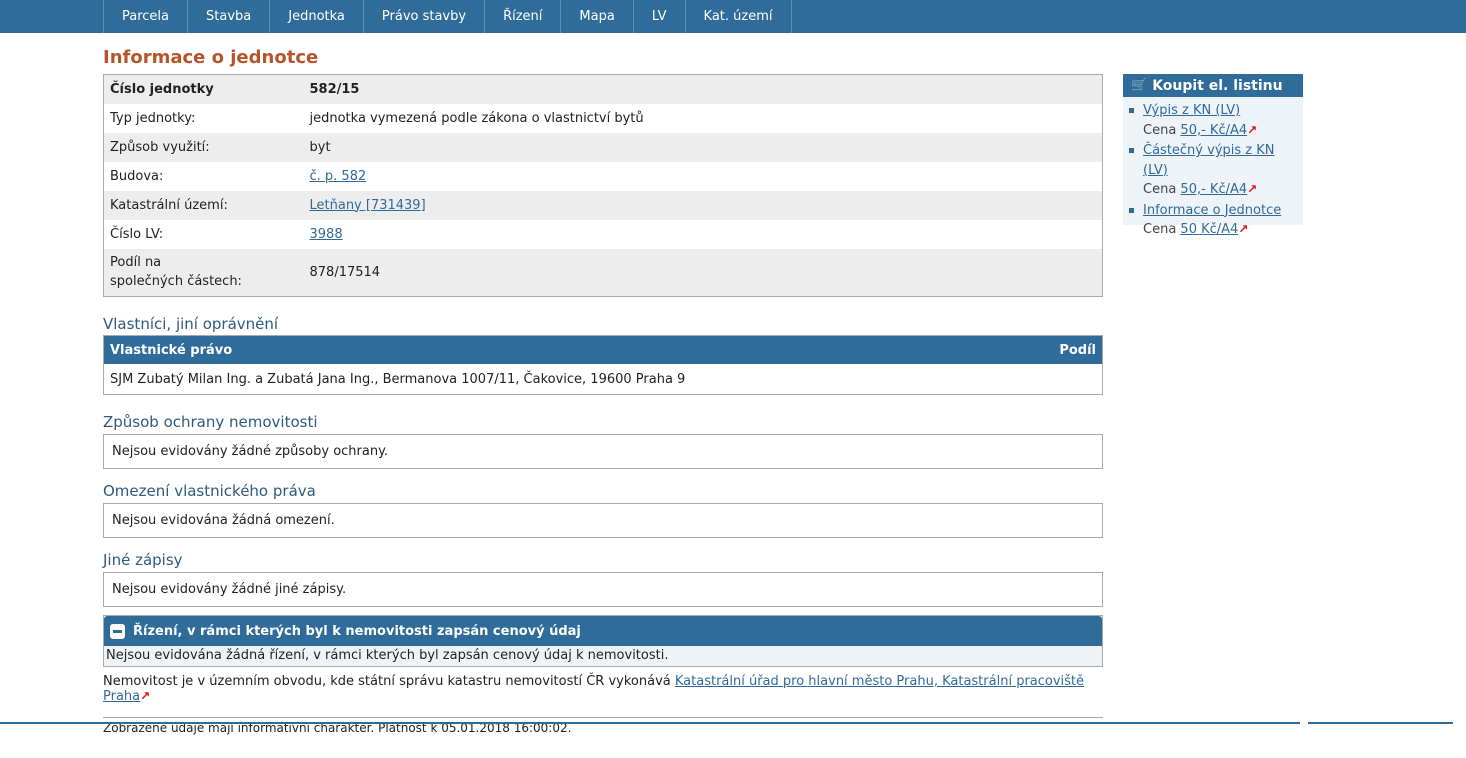  I want to click on buy-vypis-link: Výpis z KN (LV), so click(1191, 110).